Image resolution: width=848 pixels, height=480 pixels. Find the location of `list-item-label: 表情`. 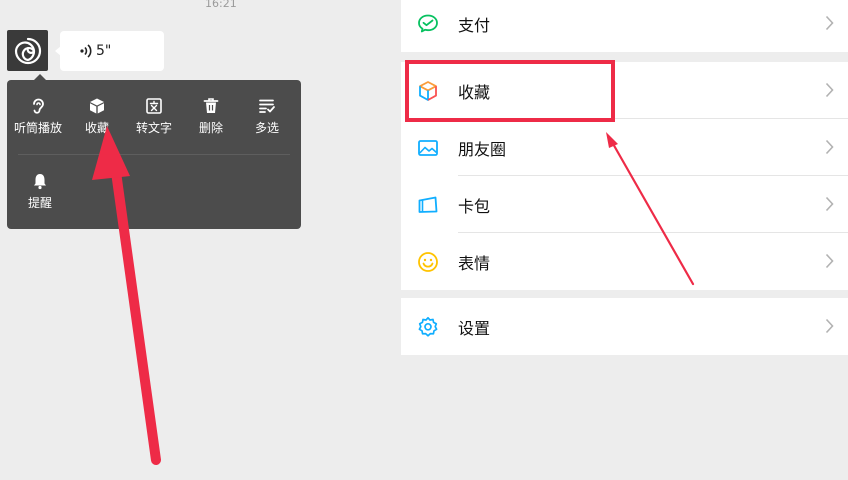

list-item-label: 表情 is located at coordinates (474, 263).